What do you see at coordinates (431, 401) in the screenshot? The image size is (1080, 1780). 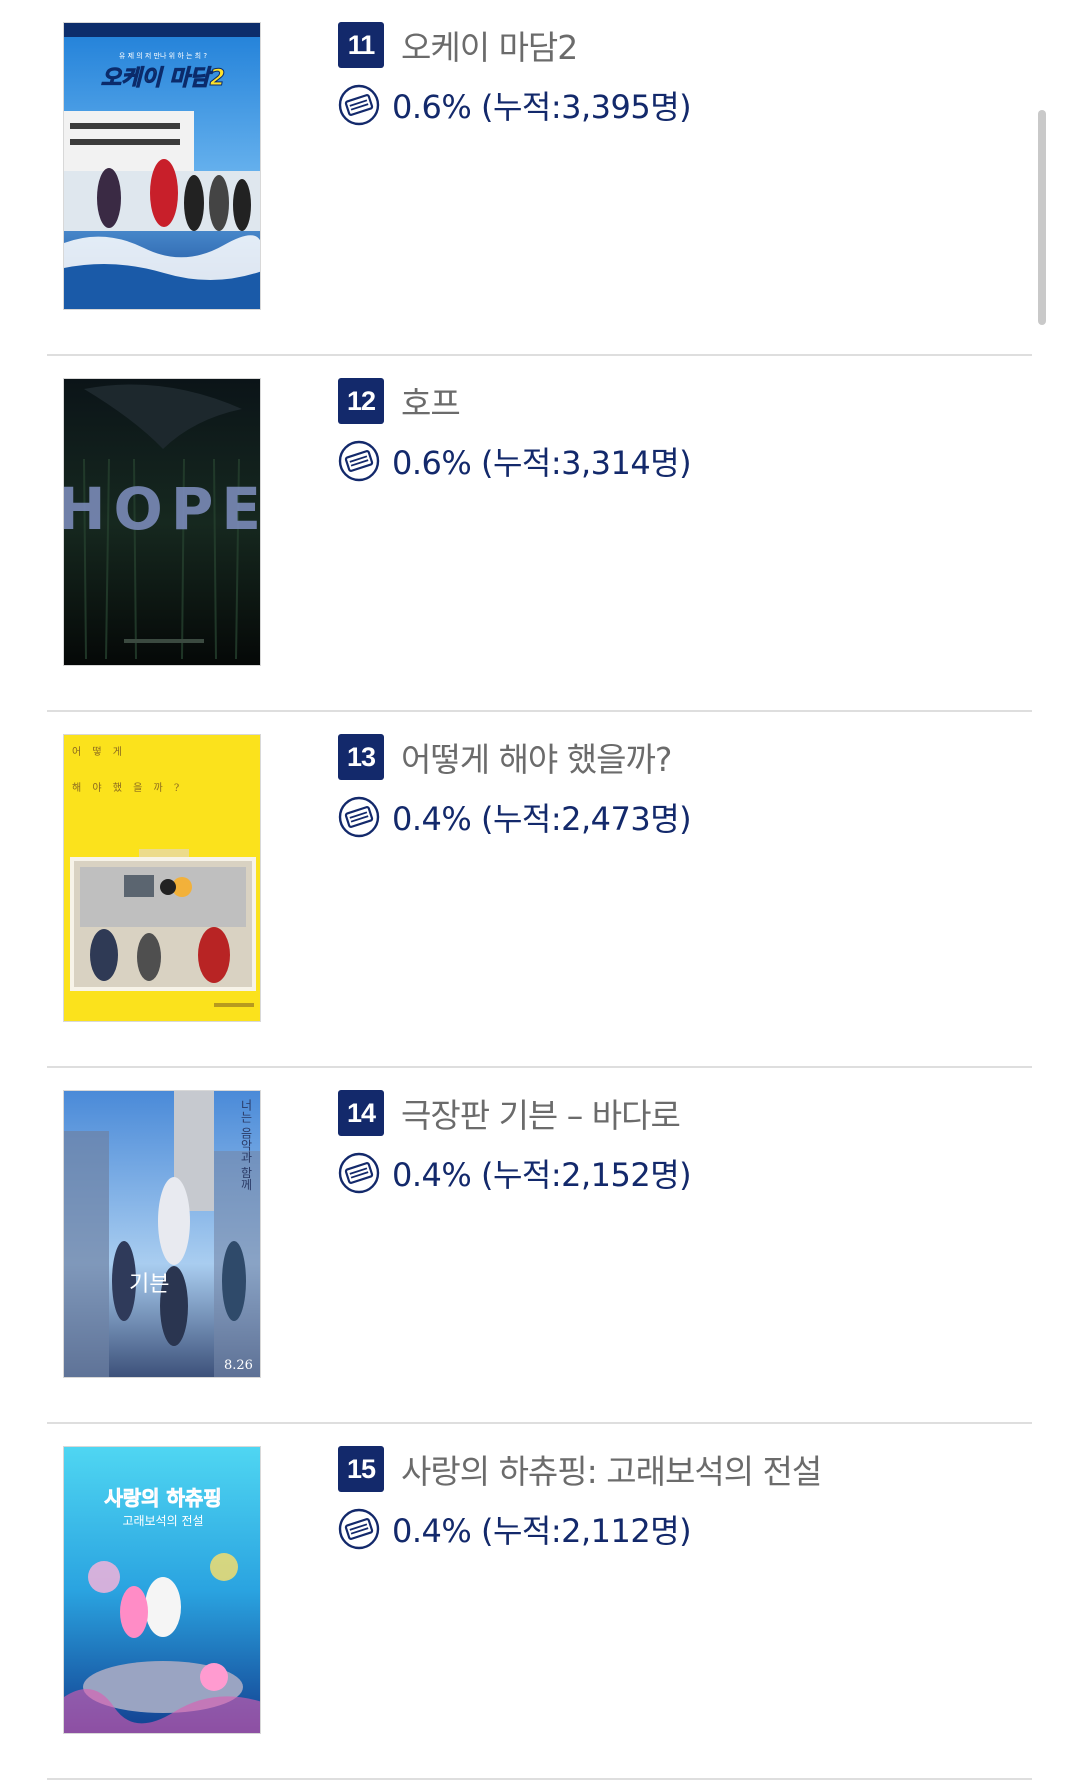 I see `movie-title: 호프` at bounding box center [431, 401].